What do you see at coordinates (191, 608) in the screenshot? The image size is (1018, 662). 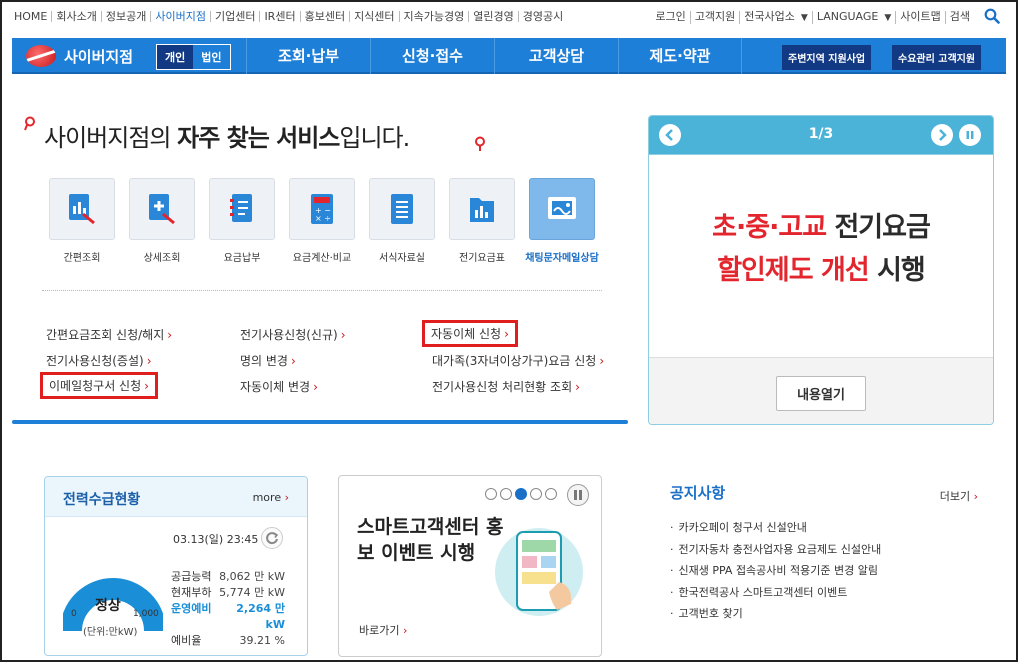 I see `stat-label: 운영예비` at bounding box center [191, 608].